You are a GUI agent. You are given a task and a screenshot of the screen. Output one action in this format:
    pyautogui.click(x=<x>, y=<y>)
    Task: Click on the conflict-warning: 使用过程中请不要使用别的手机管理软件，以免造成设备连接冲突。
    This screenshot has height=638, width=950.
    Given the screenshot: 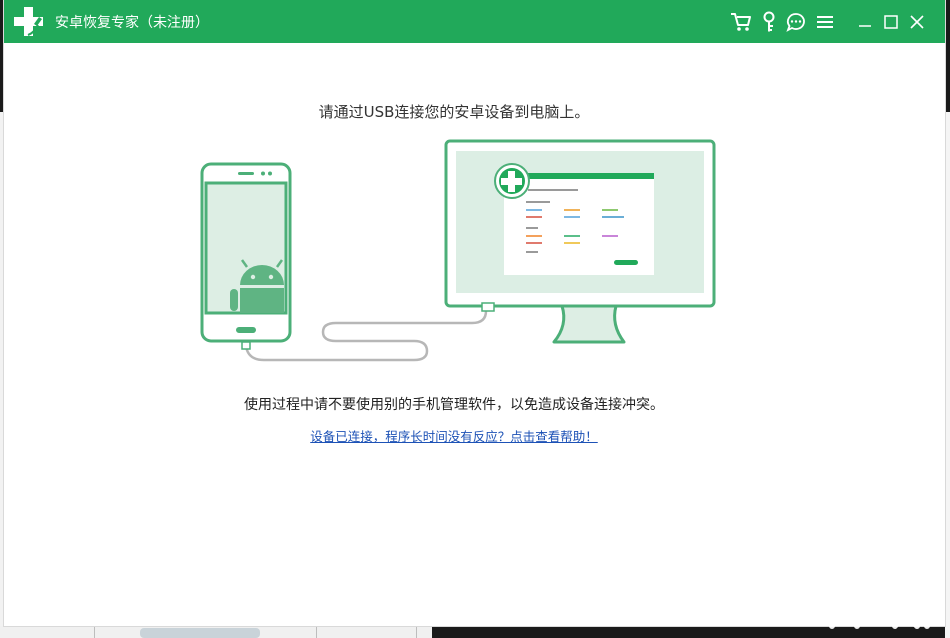 What is the action you would take?
    pyautogui.click(x=454, y=405)
    